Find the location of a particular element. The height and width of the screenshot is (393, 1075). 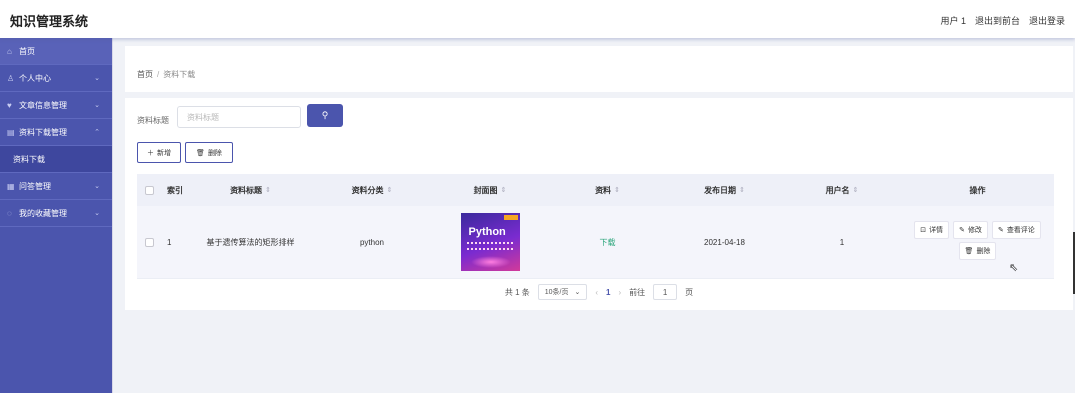

pagination: 共 1 条 10条/页 ⌄ ‹ 1 › 前往 1 页 is located at coordinates (599, 292).